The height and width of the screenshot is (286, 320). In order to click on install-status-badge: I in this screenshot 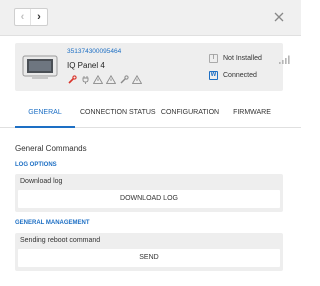, I will do `click(213, 58)`.